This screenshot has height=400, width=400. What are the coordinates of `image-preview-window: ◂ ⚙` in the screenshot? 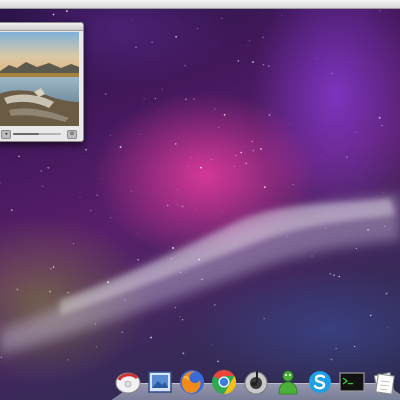 It's located at (42, 82).